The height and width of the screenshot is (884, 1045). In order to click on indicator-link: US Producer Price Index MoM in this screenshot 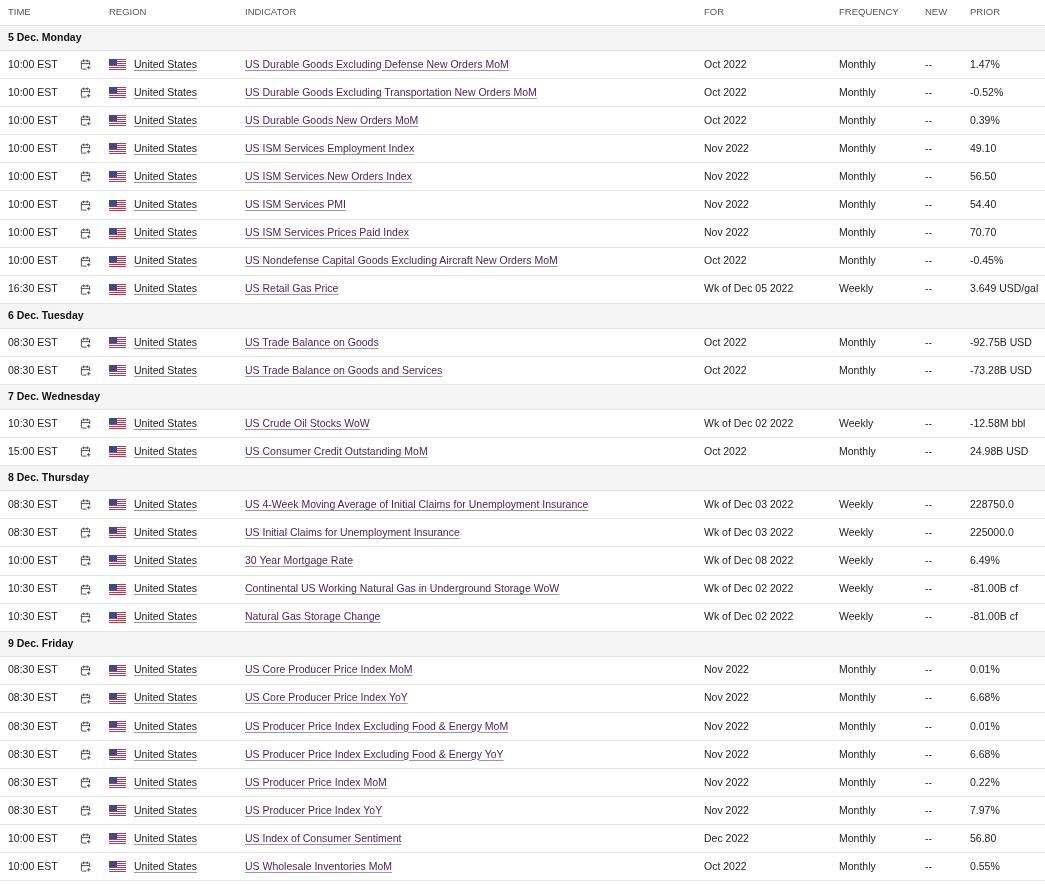, I will do `click(316, 781)`.